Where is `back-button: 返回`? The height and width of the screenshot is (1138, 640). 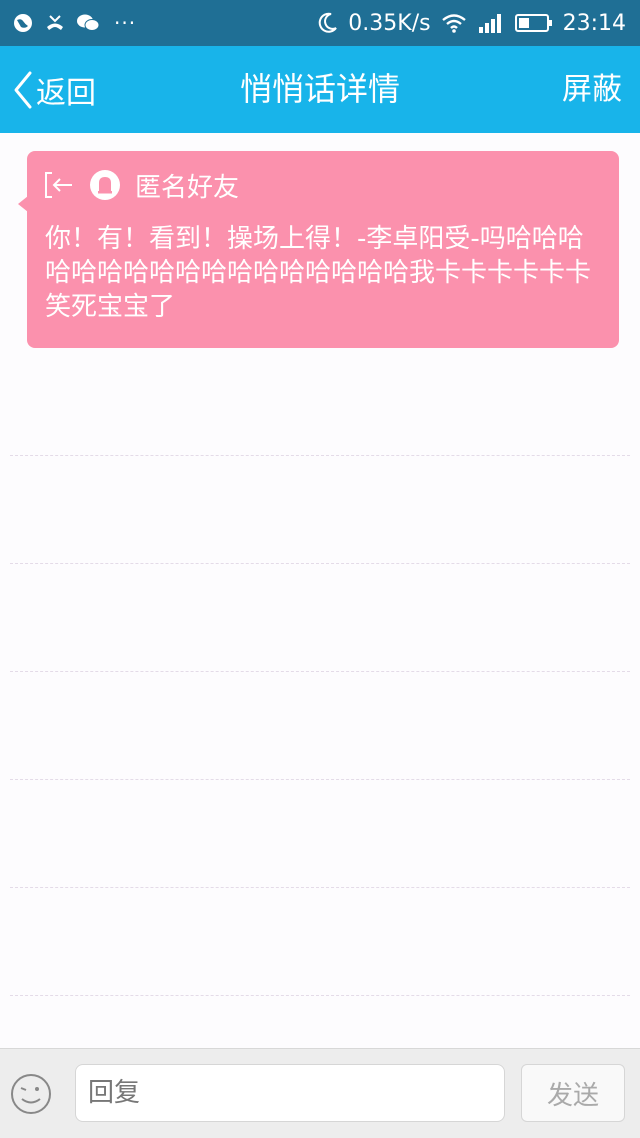 back-button: 返回 is located at coordinates (54, 89).